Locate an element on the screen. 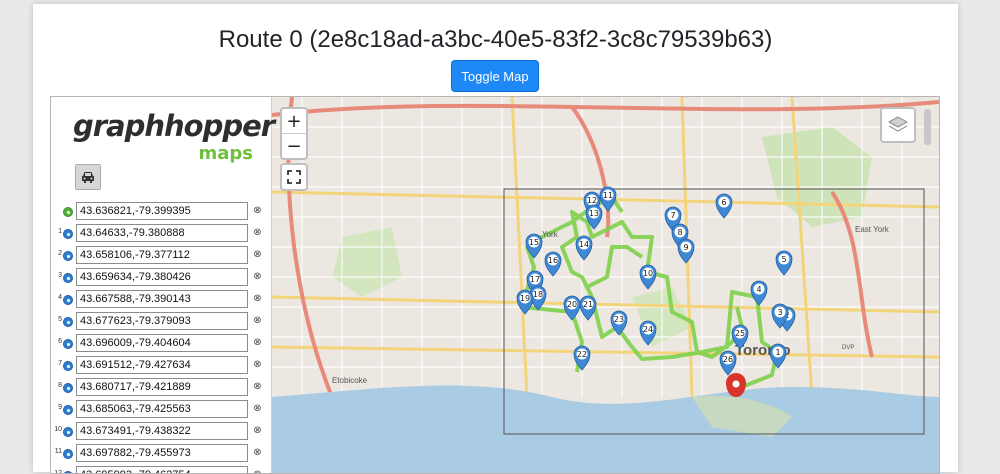 The height and width of the screenshot is (474, 1000). pin-label: 3 is located at coordinates (779, 312).